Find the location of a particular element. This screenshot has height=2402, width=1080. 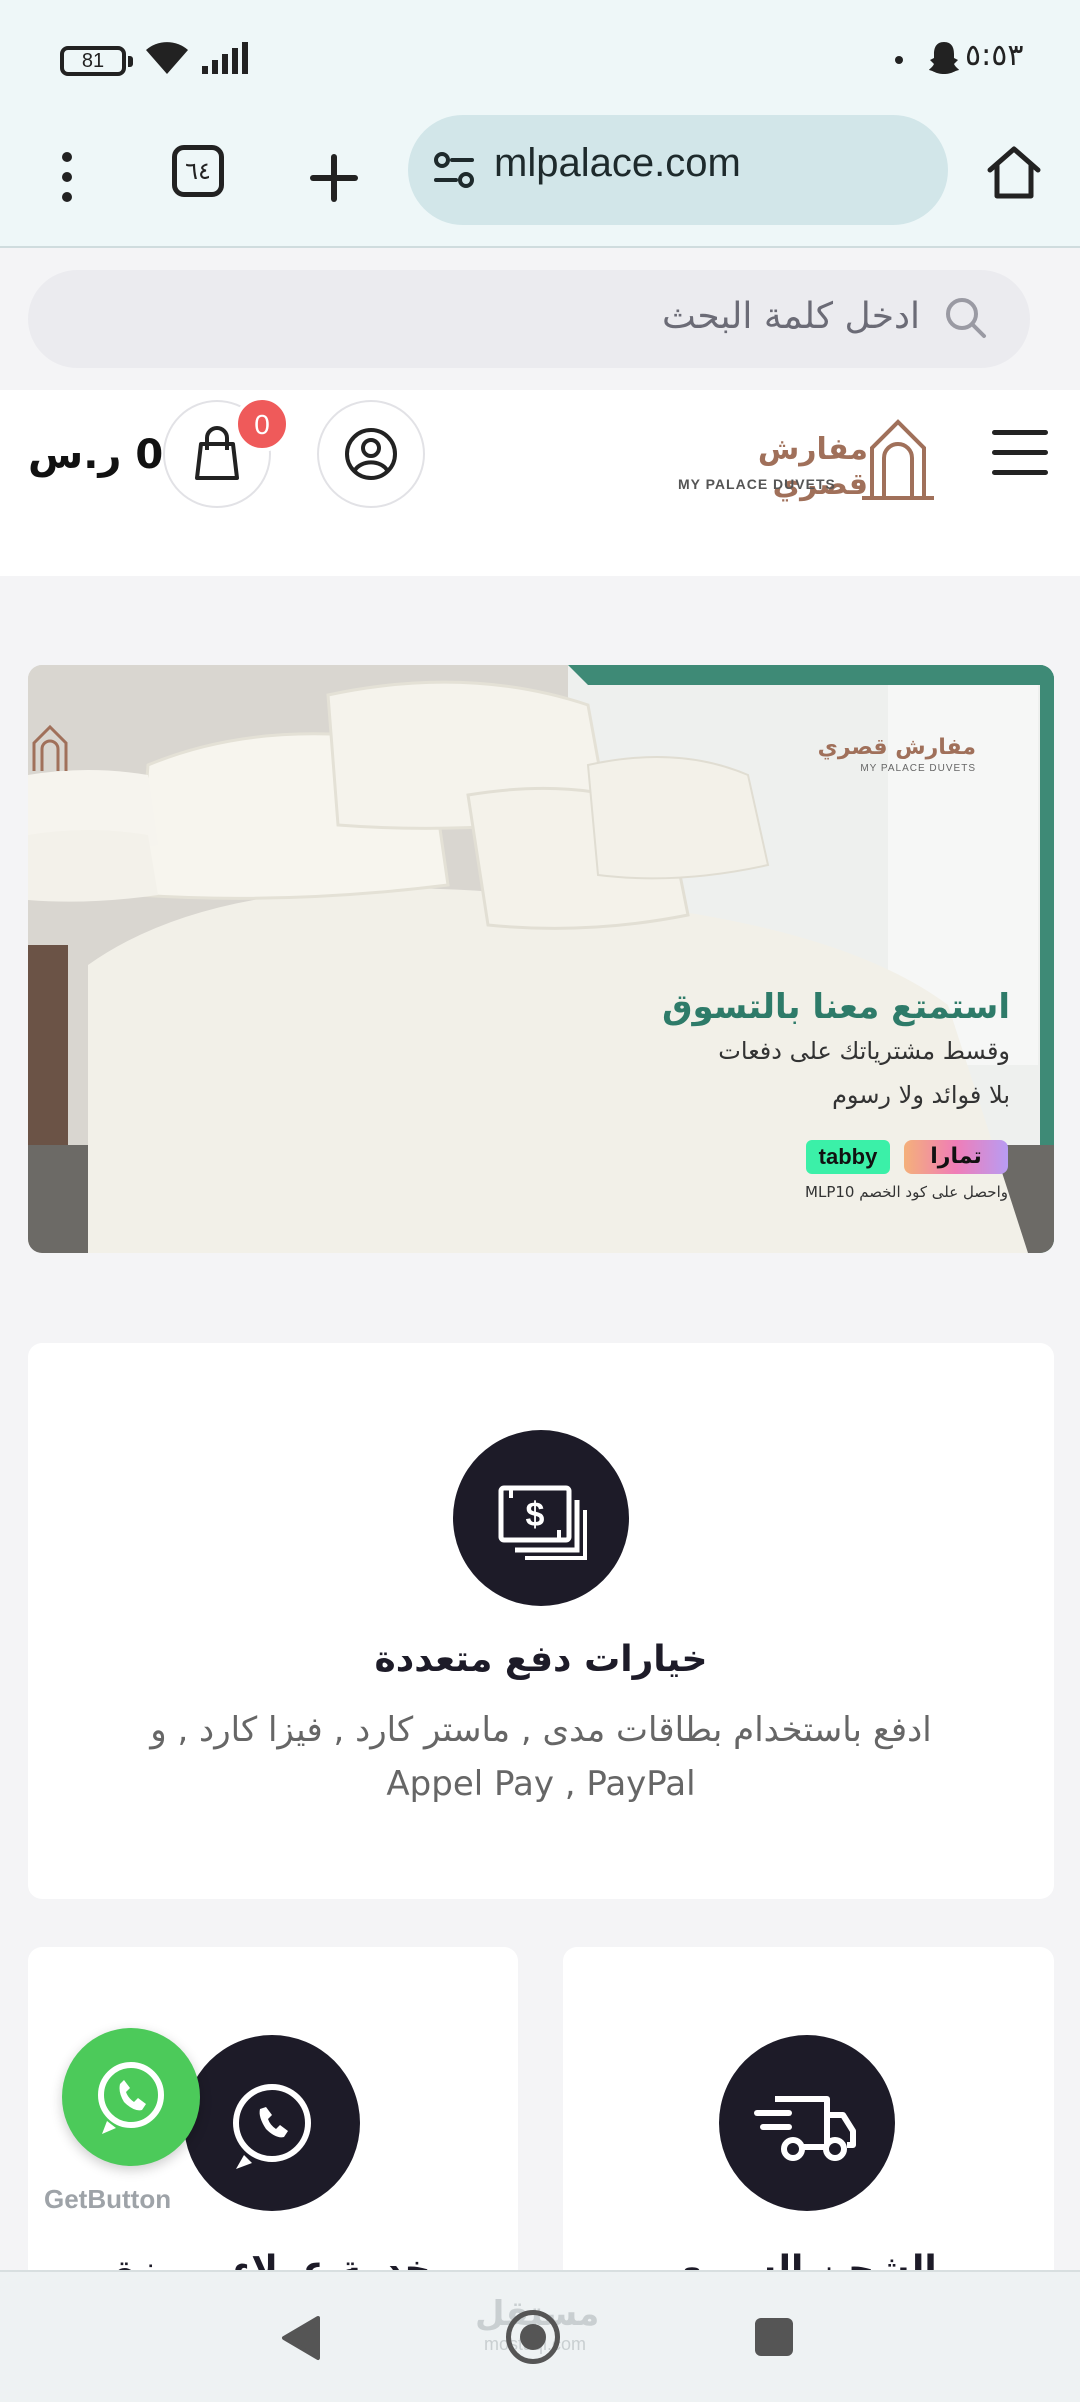

snapchat-icon is located at coordinates (944, 58).